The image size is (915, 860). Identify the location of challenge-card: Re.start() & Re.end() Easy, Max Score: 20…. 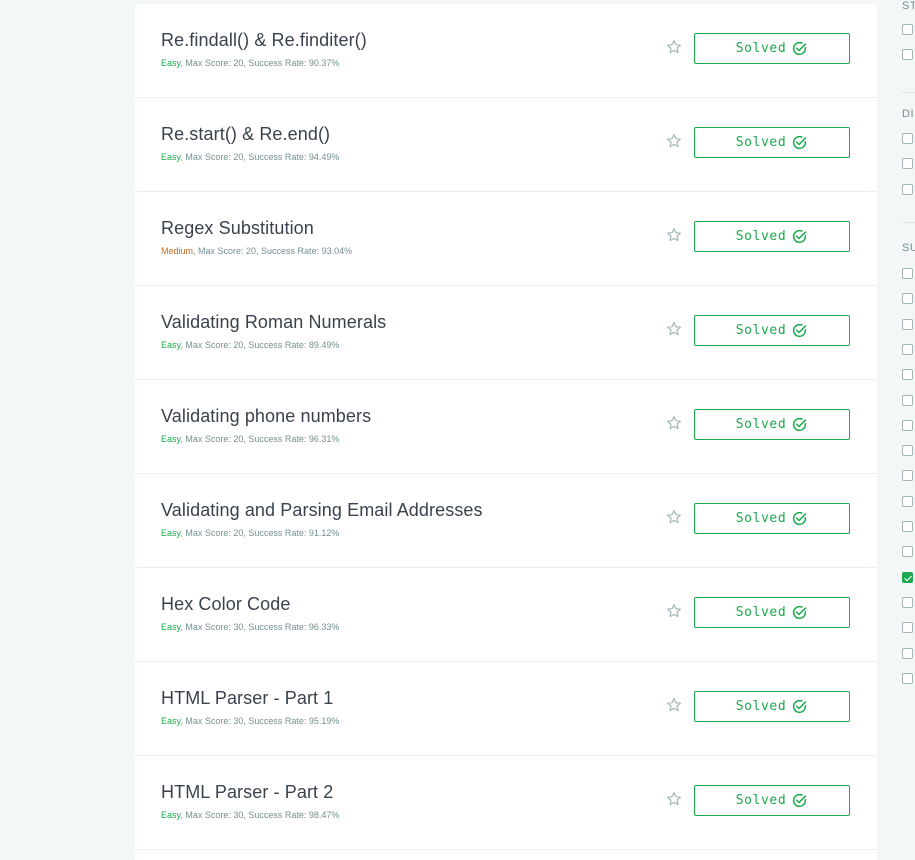
(506, 145).